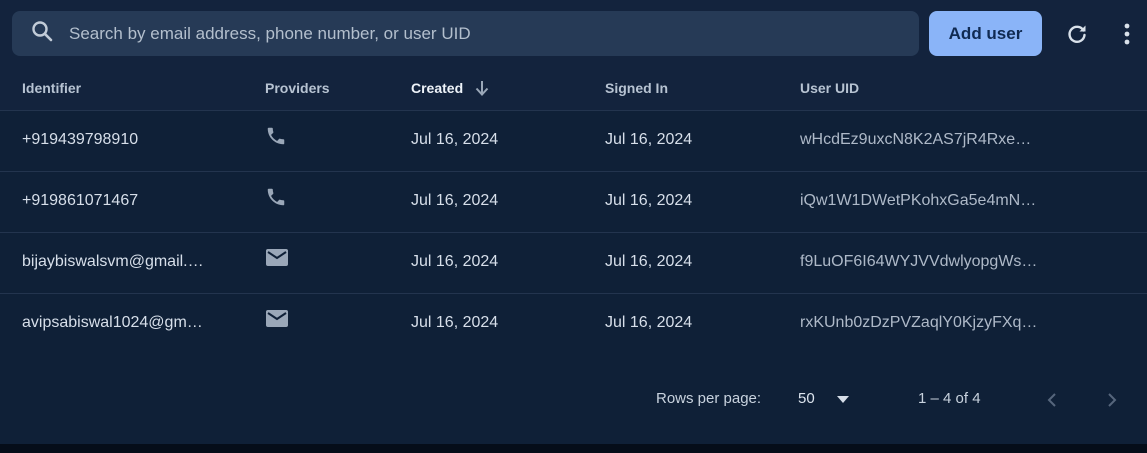 This screenshot has width=1147, height=453. I want to click on rows-per-page-label: Rows per page:, so click(709, 398).